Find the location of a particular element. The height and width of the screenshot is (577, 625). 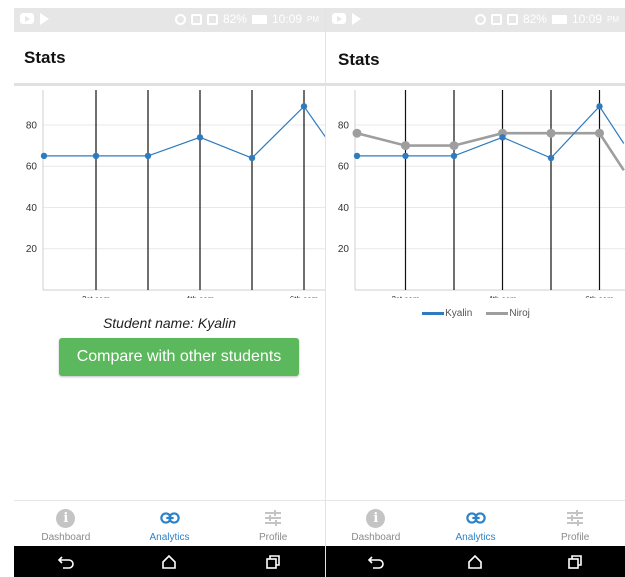

youtube-notification-icon is located at coordinates (339, 18).